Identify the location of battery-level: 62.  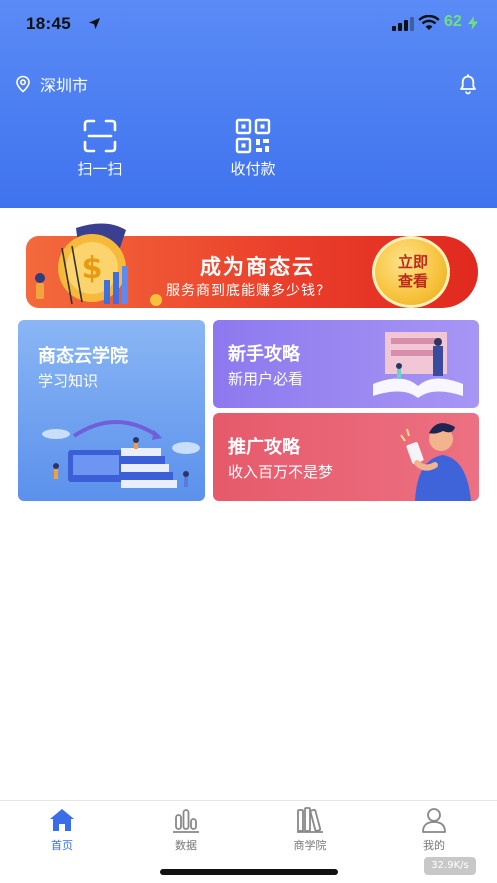
(453, 21).